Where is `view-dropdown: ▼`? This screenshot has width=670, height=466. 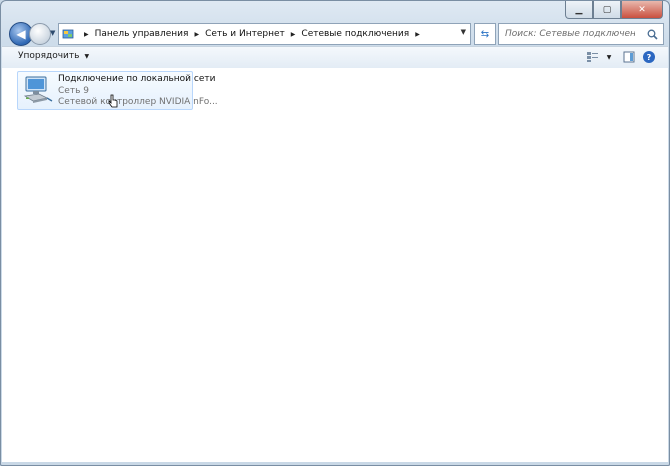 view-dropdown: ▼ is located at coordinates (609, 57).